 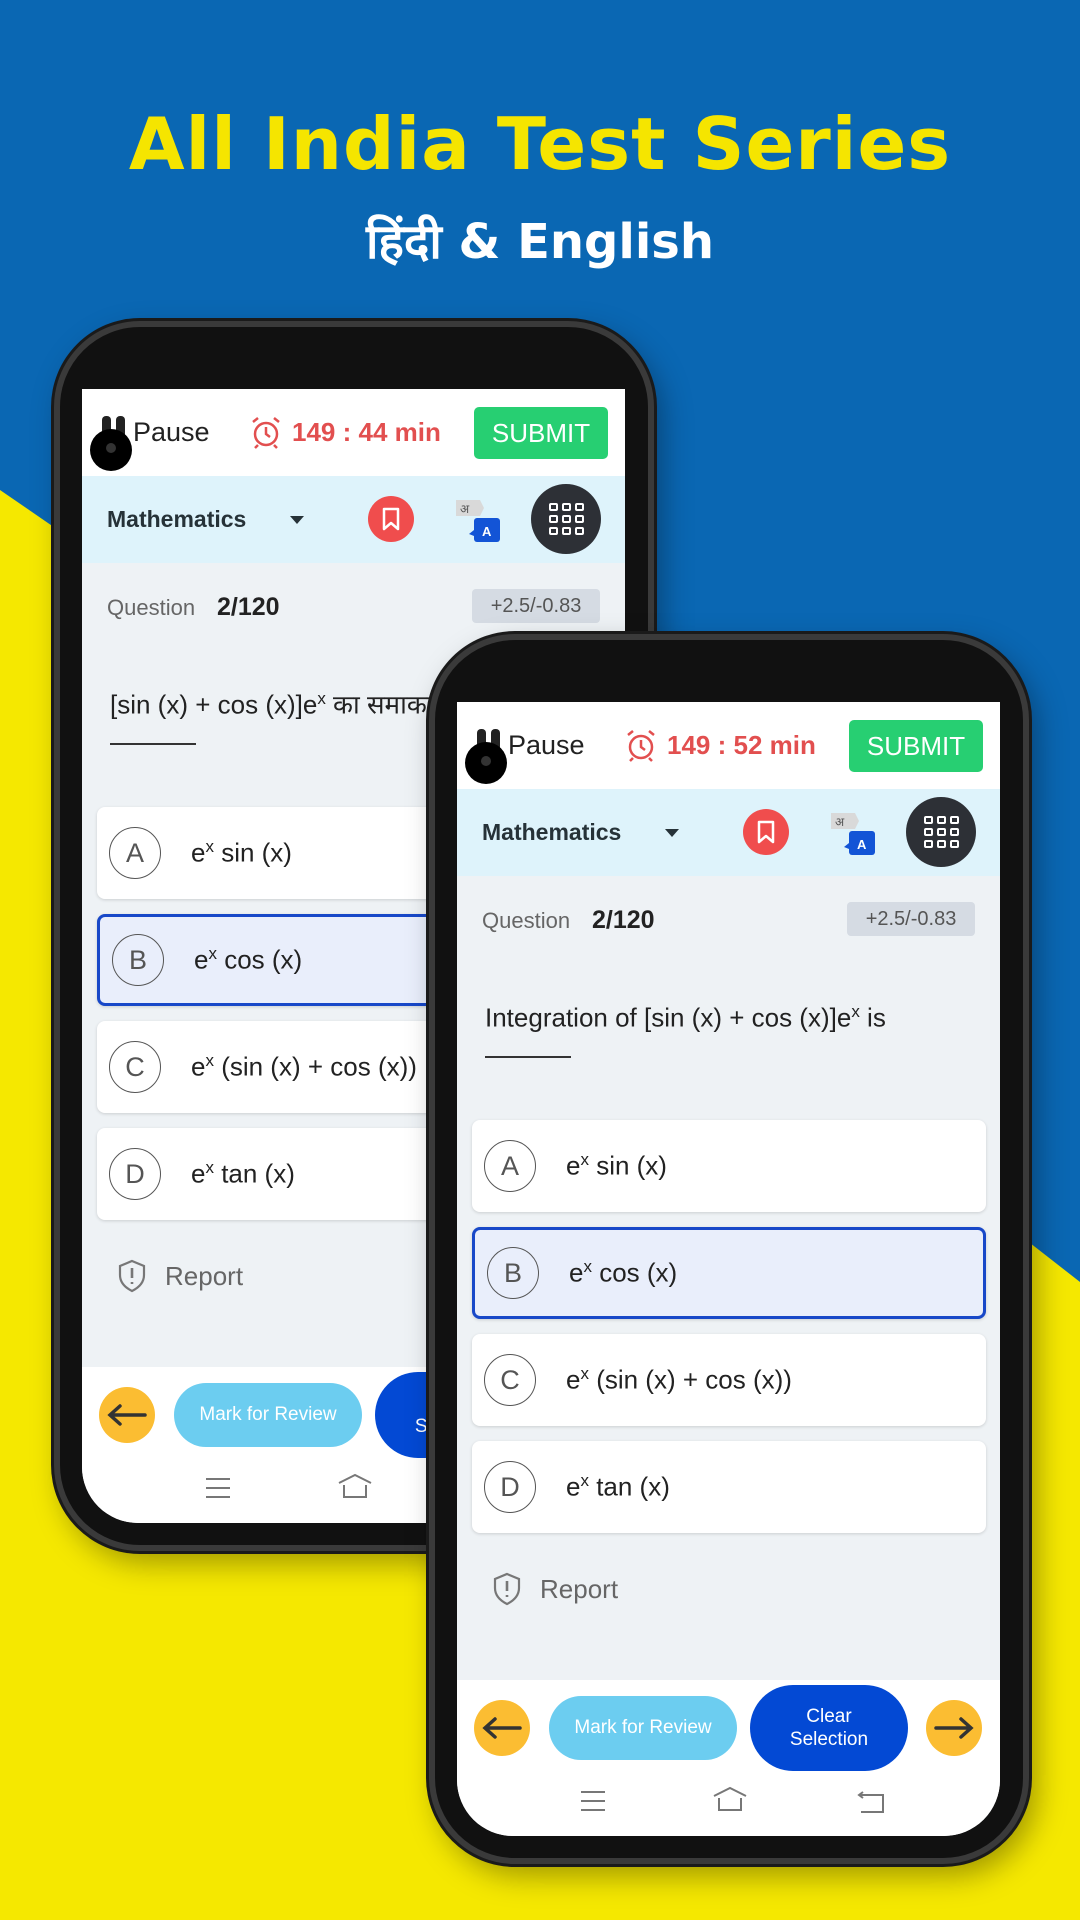 What do you see at coordinates (871, 1802) in the screenshot?
I see `back-icon` at bounding box center [871, 1802].